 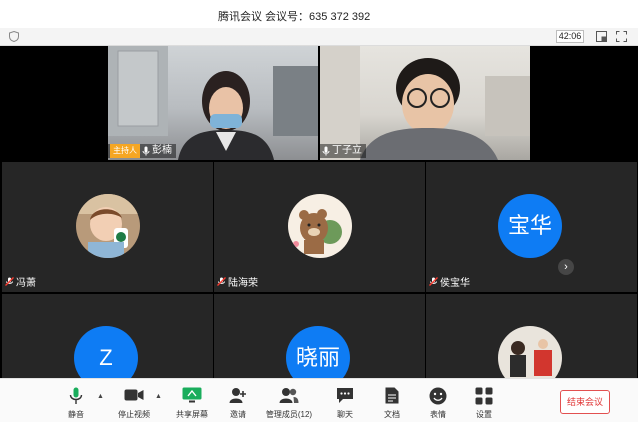 I want to click on speaker-name-tag-2: 丁子立, so click(x=343, y=151).